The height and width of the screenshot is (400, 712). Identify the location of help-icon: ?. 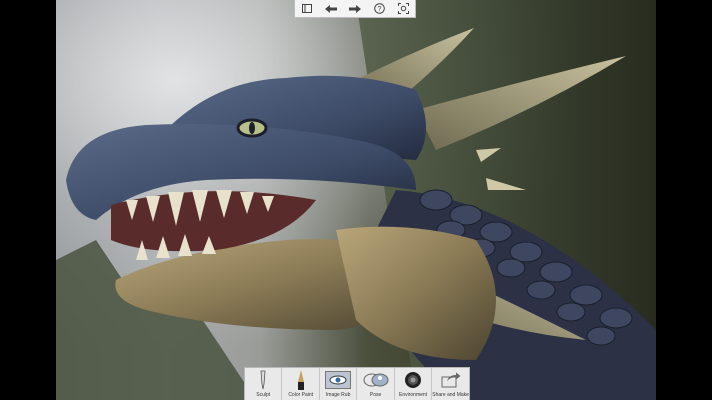
(379, 8).